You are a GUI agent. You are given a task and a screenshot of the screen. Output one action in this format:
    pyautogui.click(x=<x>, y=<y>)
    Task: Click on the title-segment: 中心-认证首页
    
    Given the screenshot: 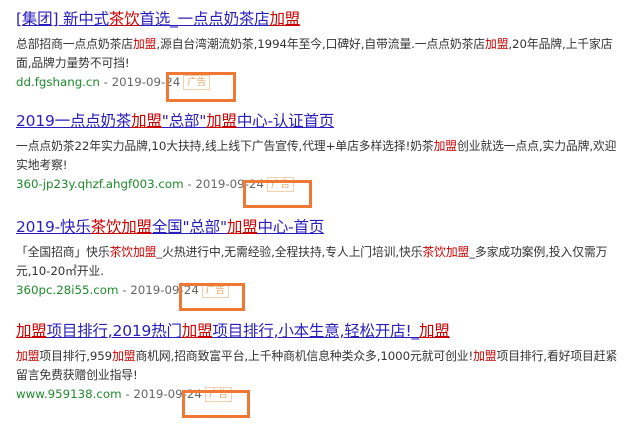 What is the action you would take?
    pyautogui.click(x=285, y=121)
    